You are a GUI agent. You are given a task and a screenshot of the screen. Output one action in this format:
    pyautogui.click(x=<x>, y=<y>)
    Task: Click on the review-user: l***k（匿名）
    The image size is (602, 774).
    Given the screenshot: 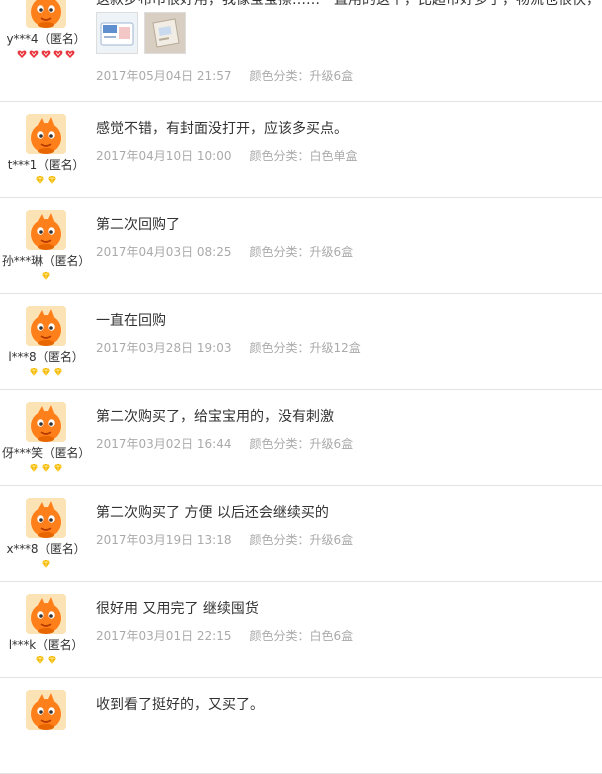 What is the action you would take?
    pyautogui.click(x=46, y=630)
    